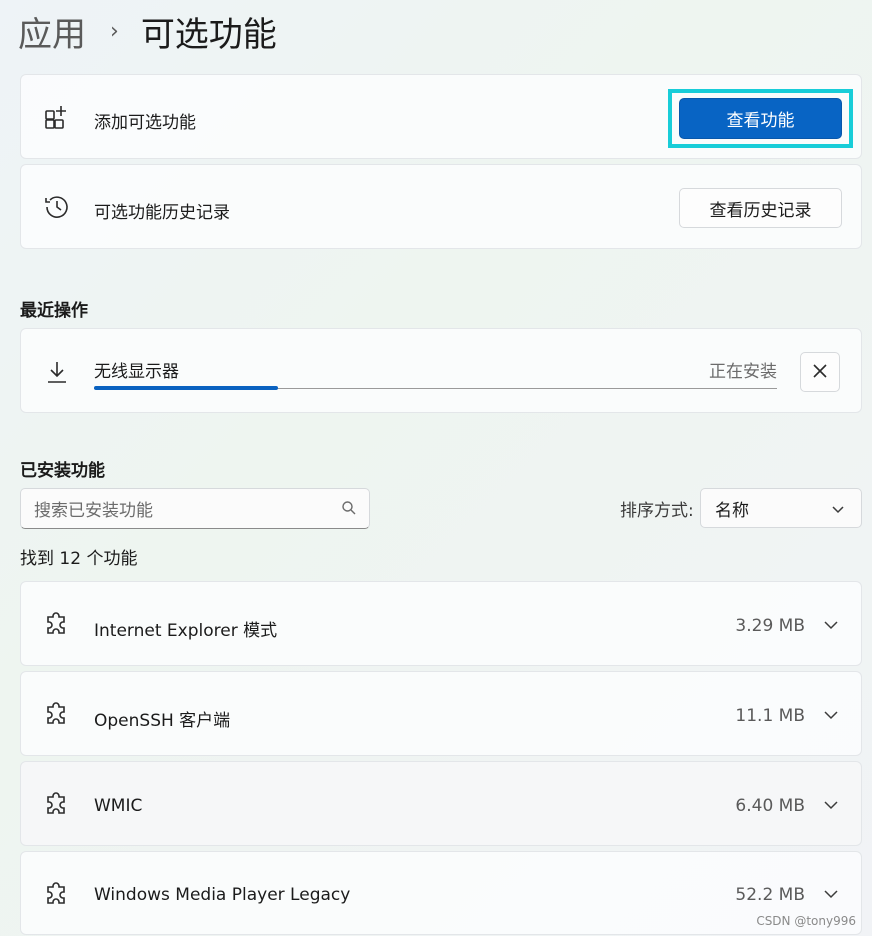 The image size is (872, 936). Describe the element at coordinates (162, 213) in the screenshot. I see `history-label: 可选功能历史记录` at that location.